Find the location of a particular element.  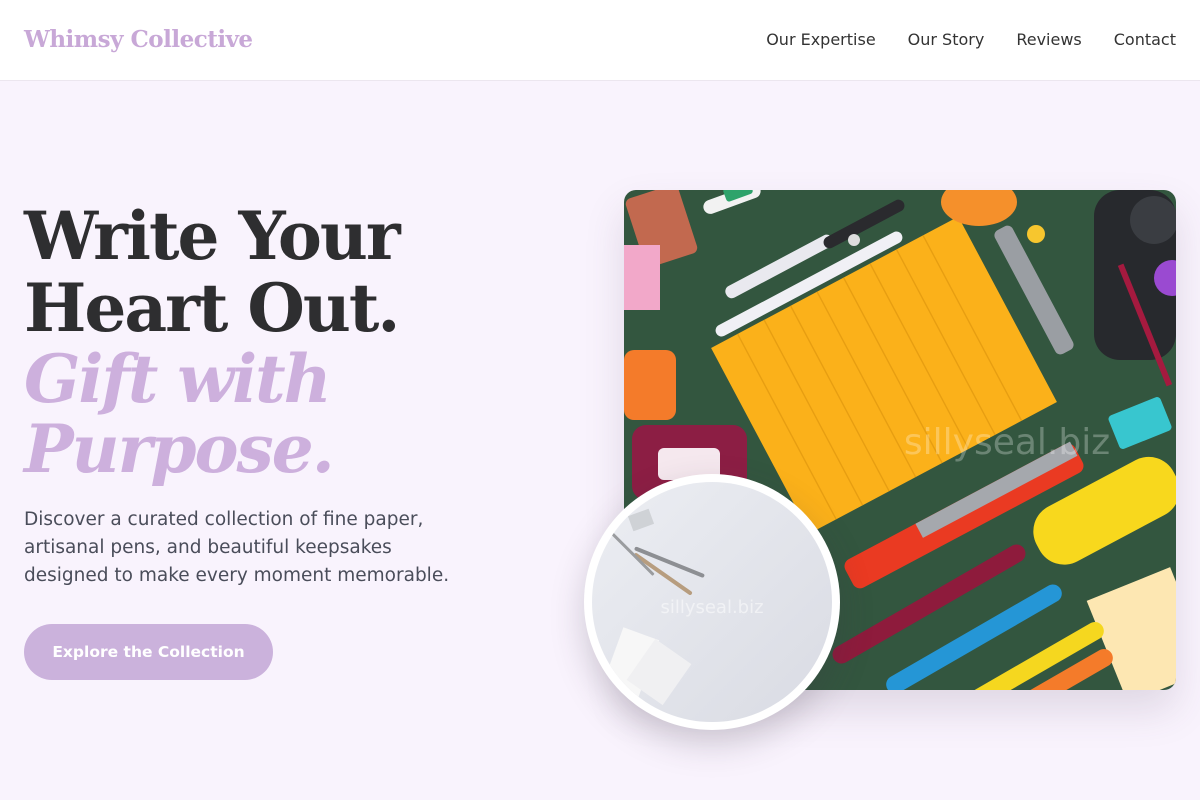

inset-image-watermark: sillyseal.biz is located at coordinates (711, 607).